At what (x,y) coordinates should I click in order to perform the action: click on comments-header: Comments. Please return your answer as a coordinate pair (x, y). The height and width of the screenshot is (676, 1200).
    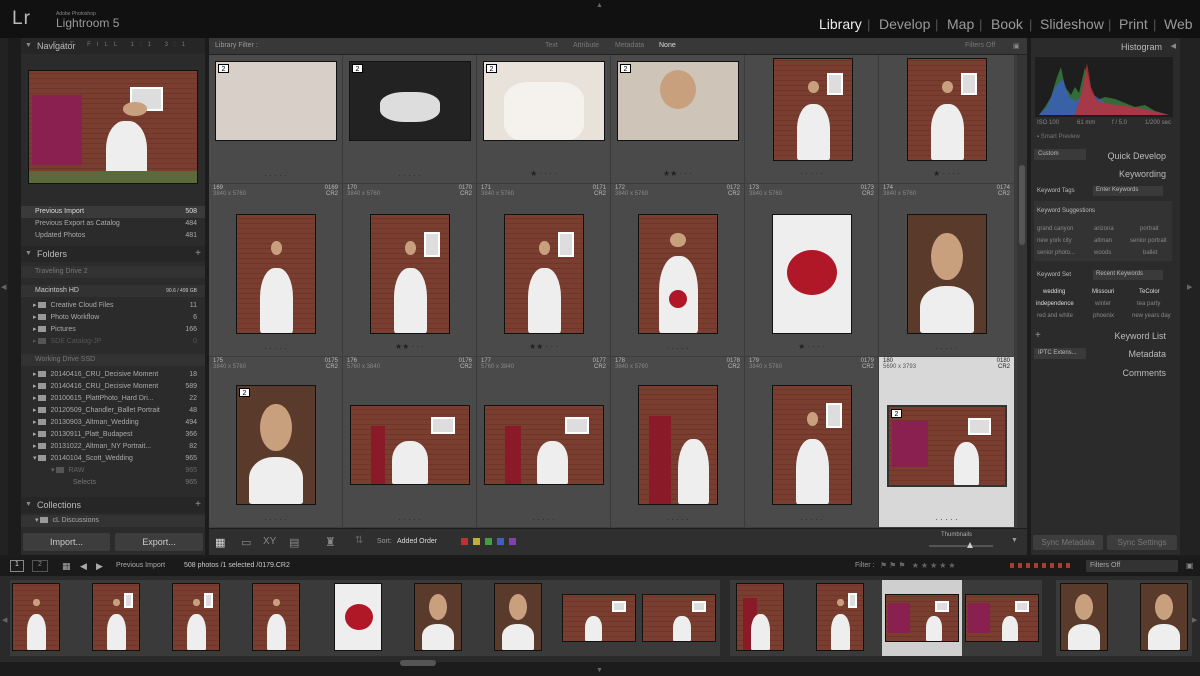
    Looking at the image, I should click on (1144, 373).